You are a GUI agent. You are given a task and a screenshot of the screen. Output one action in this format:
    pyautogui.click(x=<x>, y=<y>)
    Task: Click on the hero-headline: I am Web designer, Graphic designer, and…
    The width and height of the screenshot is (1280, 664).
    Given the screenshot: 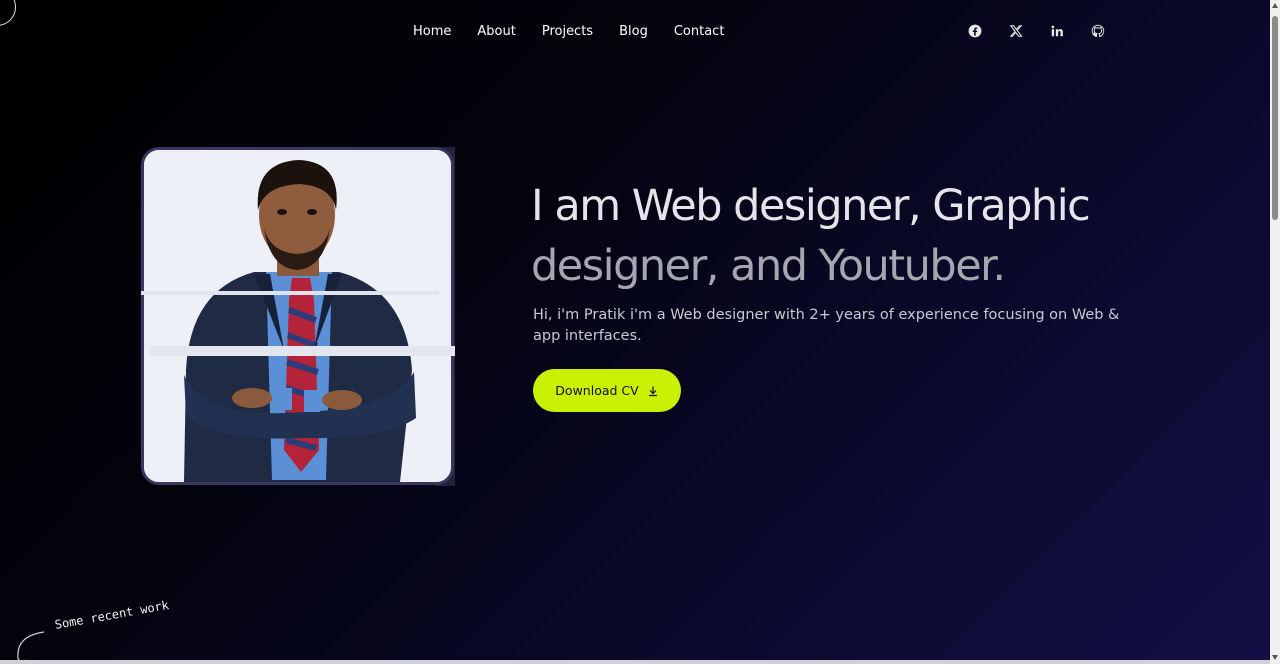 What is the action you would take?
    pyautogui.click(x=841, y=236)
    